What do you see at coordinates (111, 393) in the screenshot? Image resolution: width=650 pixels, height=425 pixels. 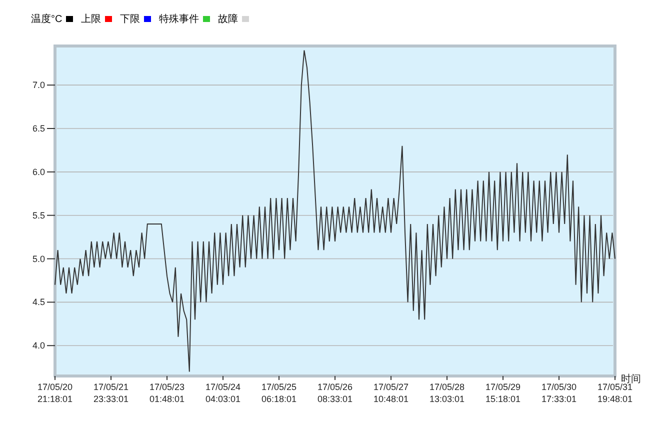 I see `axis-label: 17/05/21 23:33:01` at bounding box center [111, 393].